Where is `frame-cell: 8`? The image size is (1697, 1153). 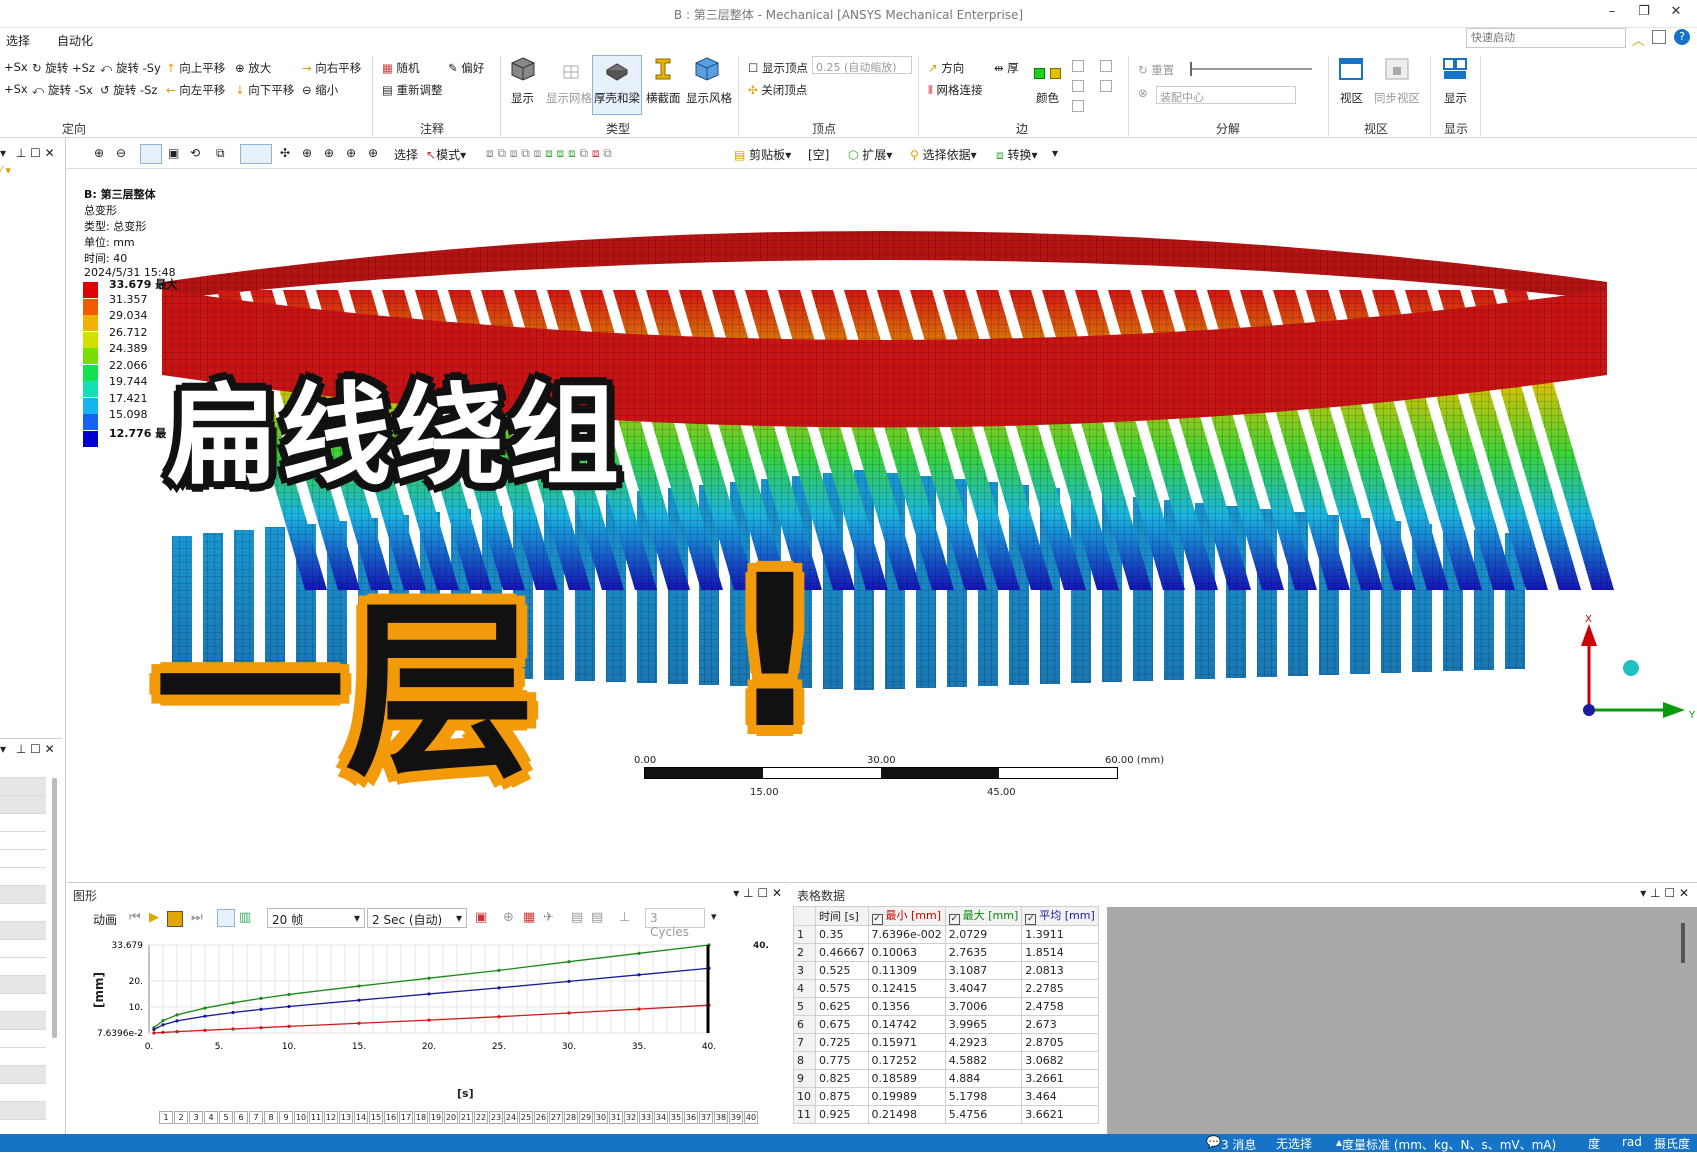 frame-cell: 8 is located at coordinates (271, 1117).